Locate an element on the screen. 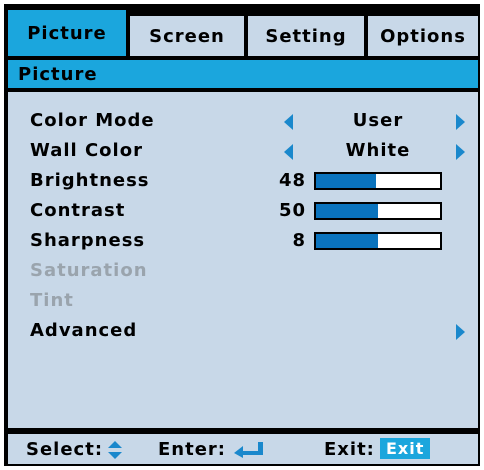 The height and width of the screenshot is (470, 484). tab-options: Options is located at coordinates (423, 36).